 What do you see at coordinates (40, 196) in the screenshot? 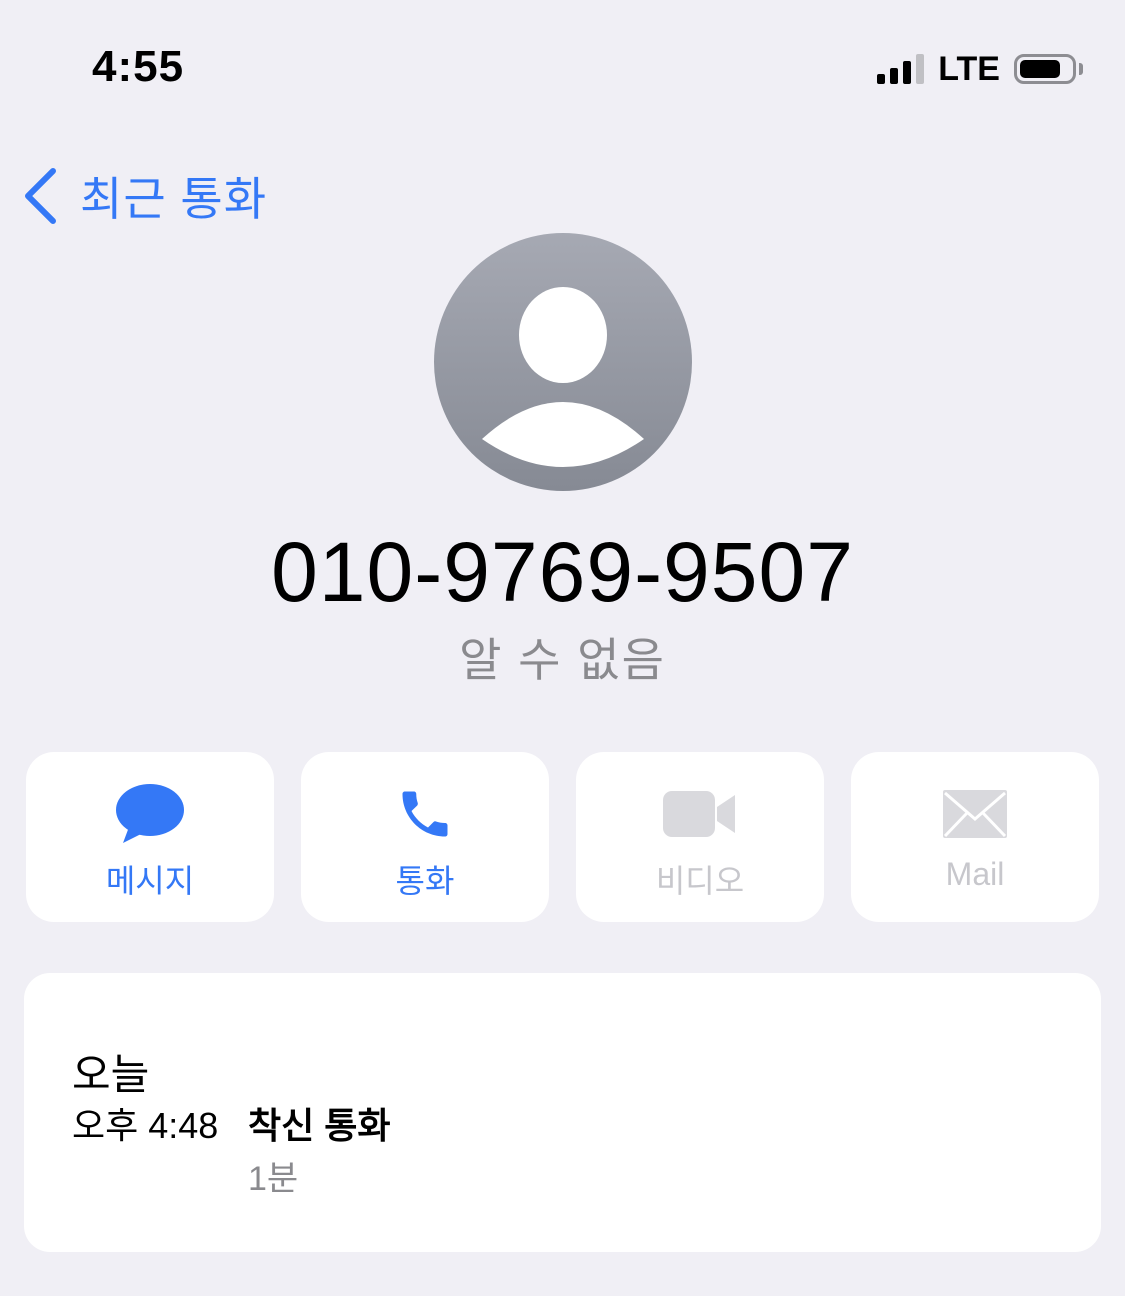
I see `chevron-left-icon` at bounding box center [40, 196].